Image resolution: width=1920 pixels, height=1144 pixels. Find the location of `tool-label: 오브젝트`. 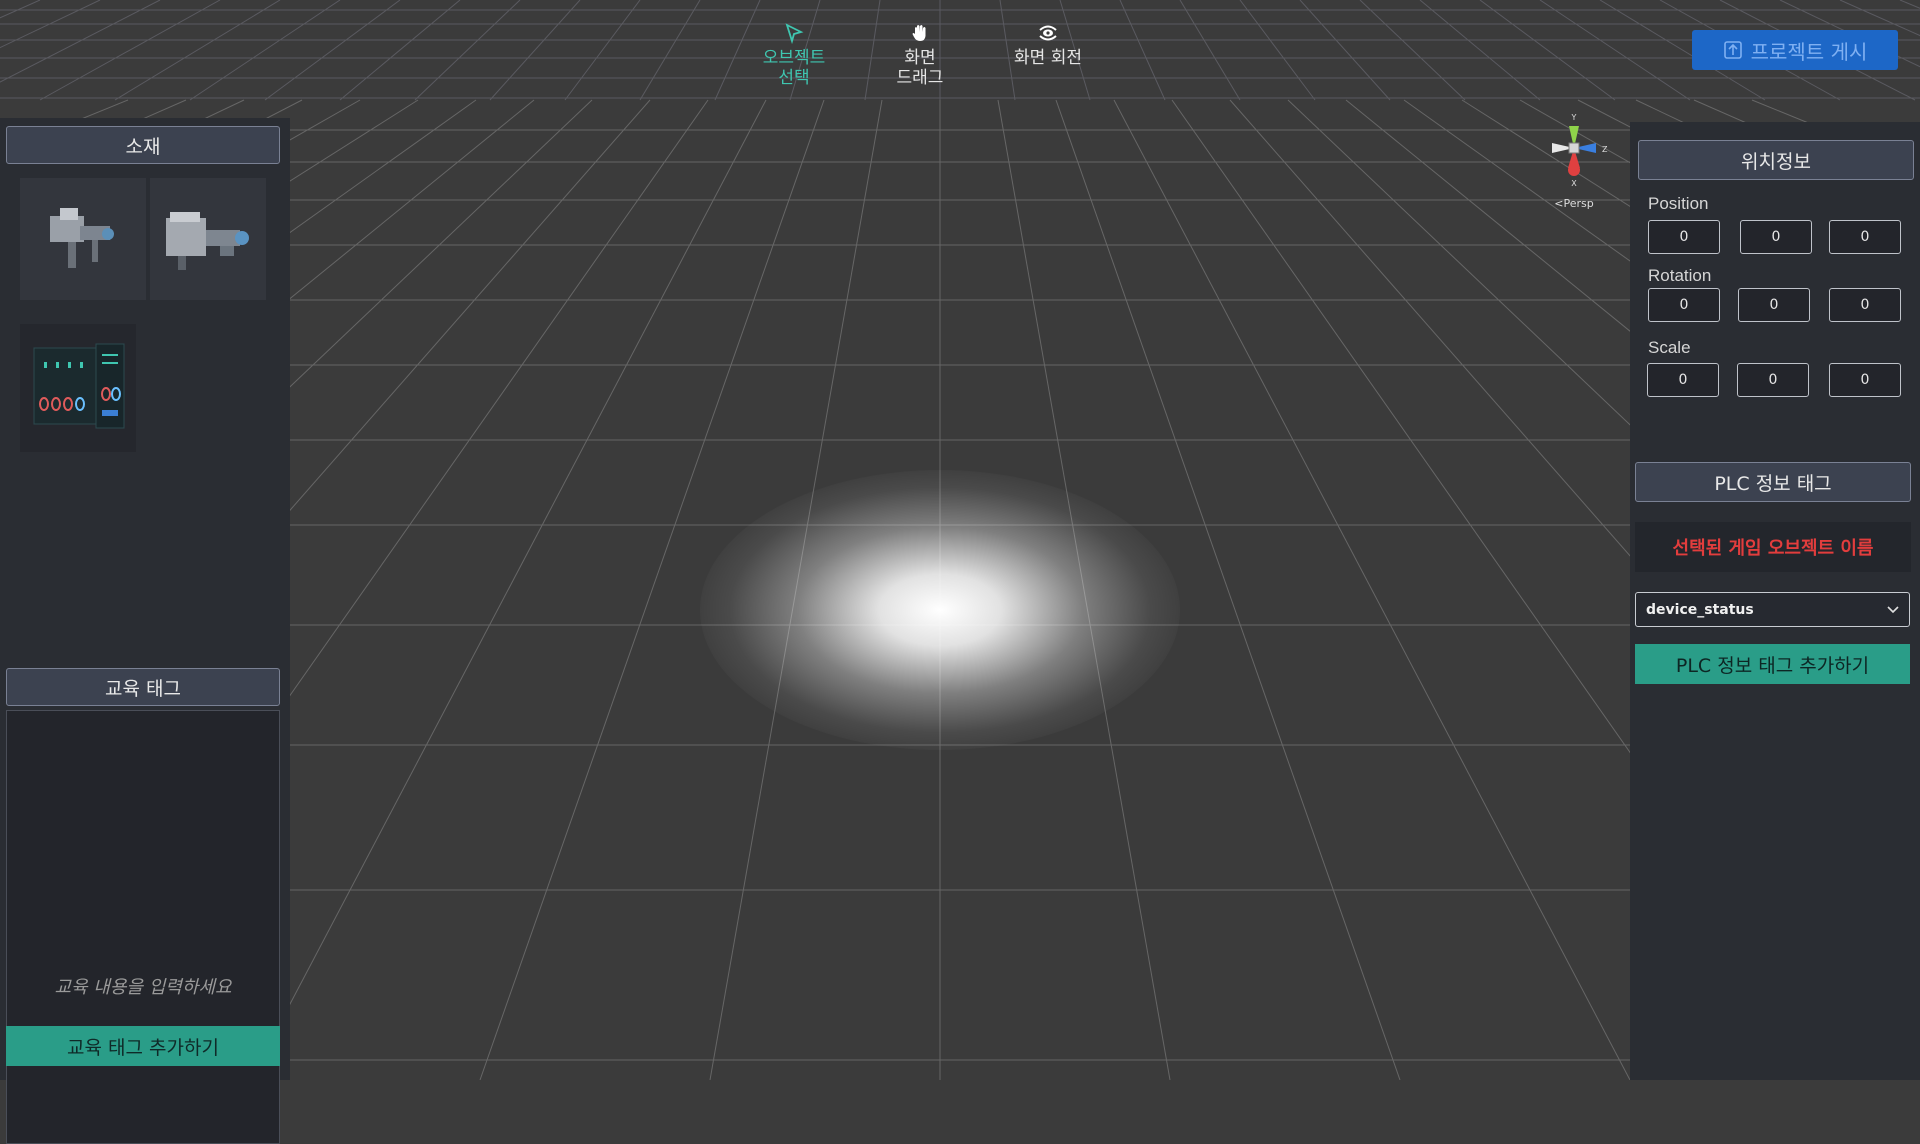

tool-label: 오브젝트 is located at coordinates (794, 58).